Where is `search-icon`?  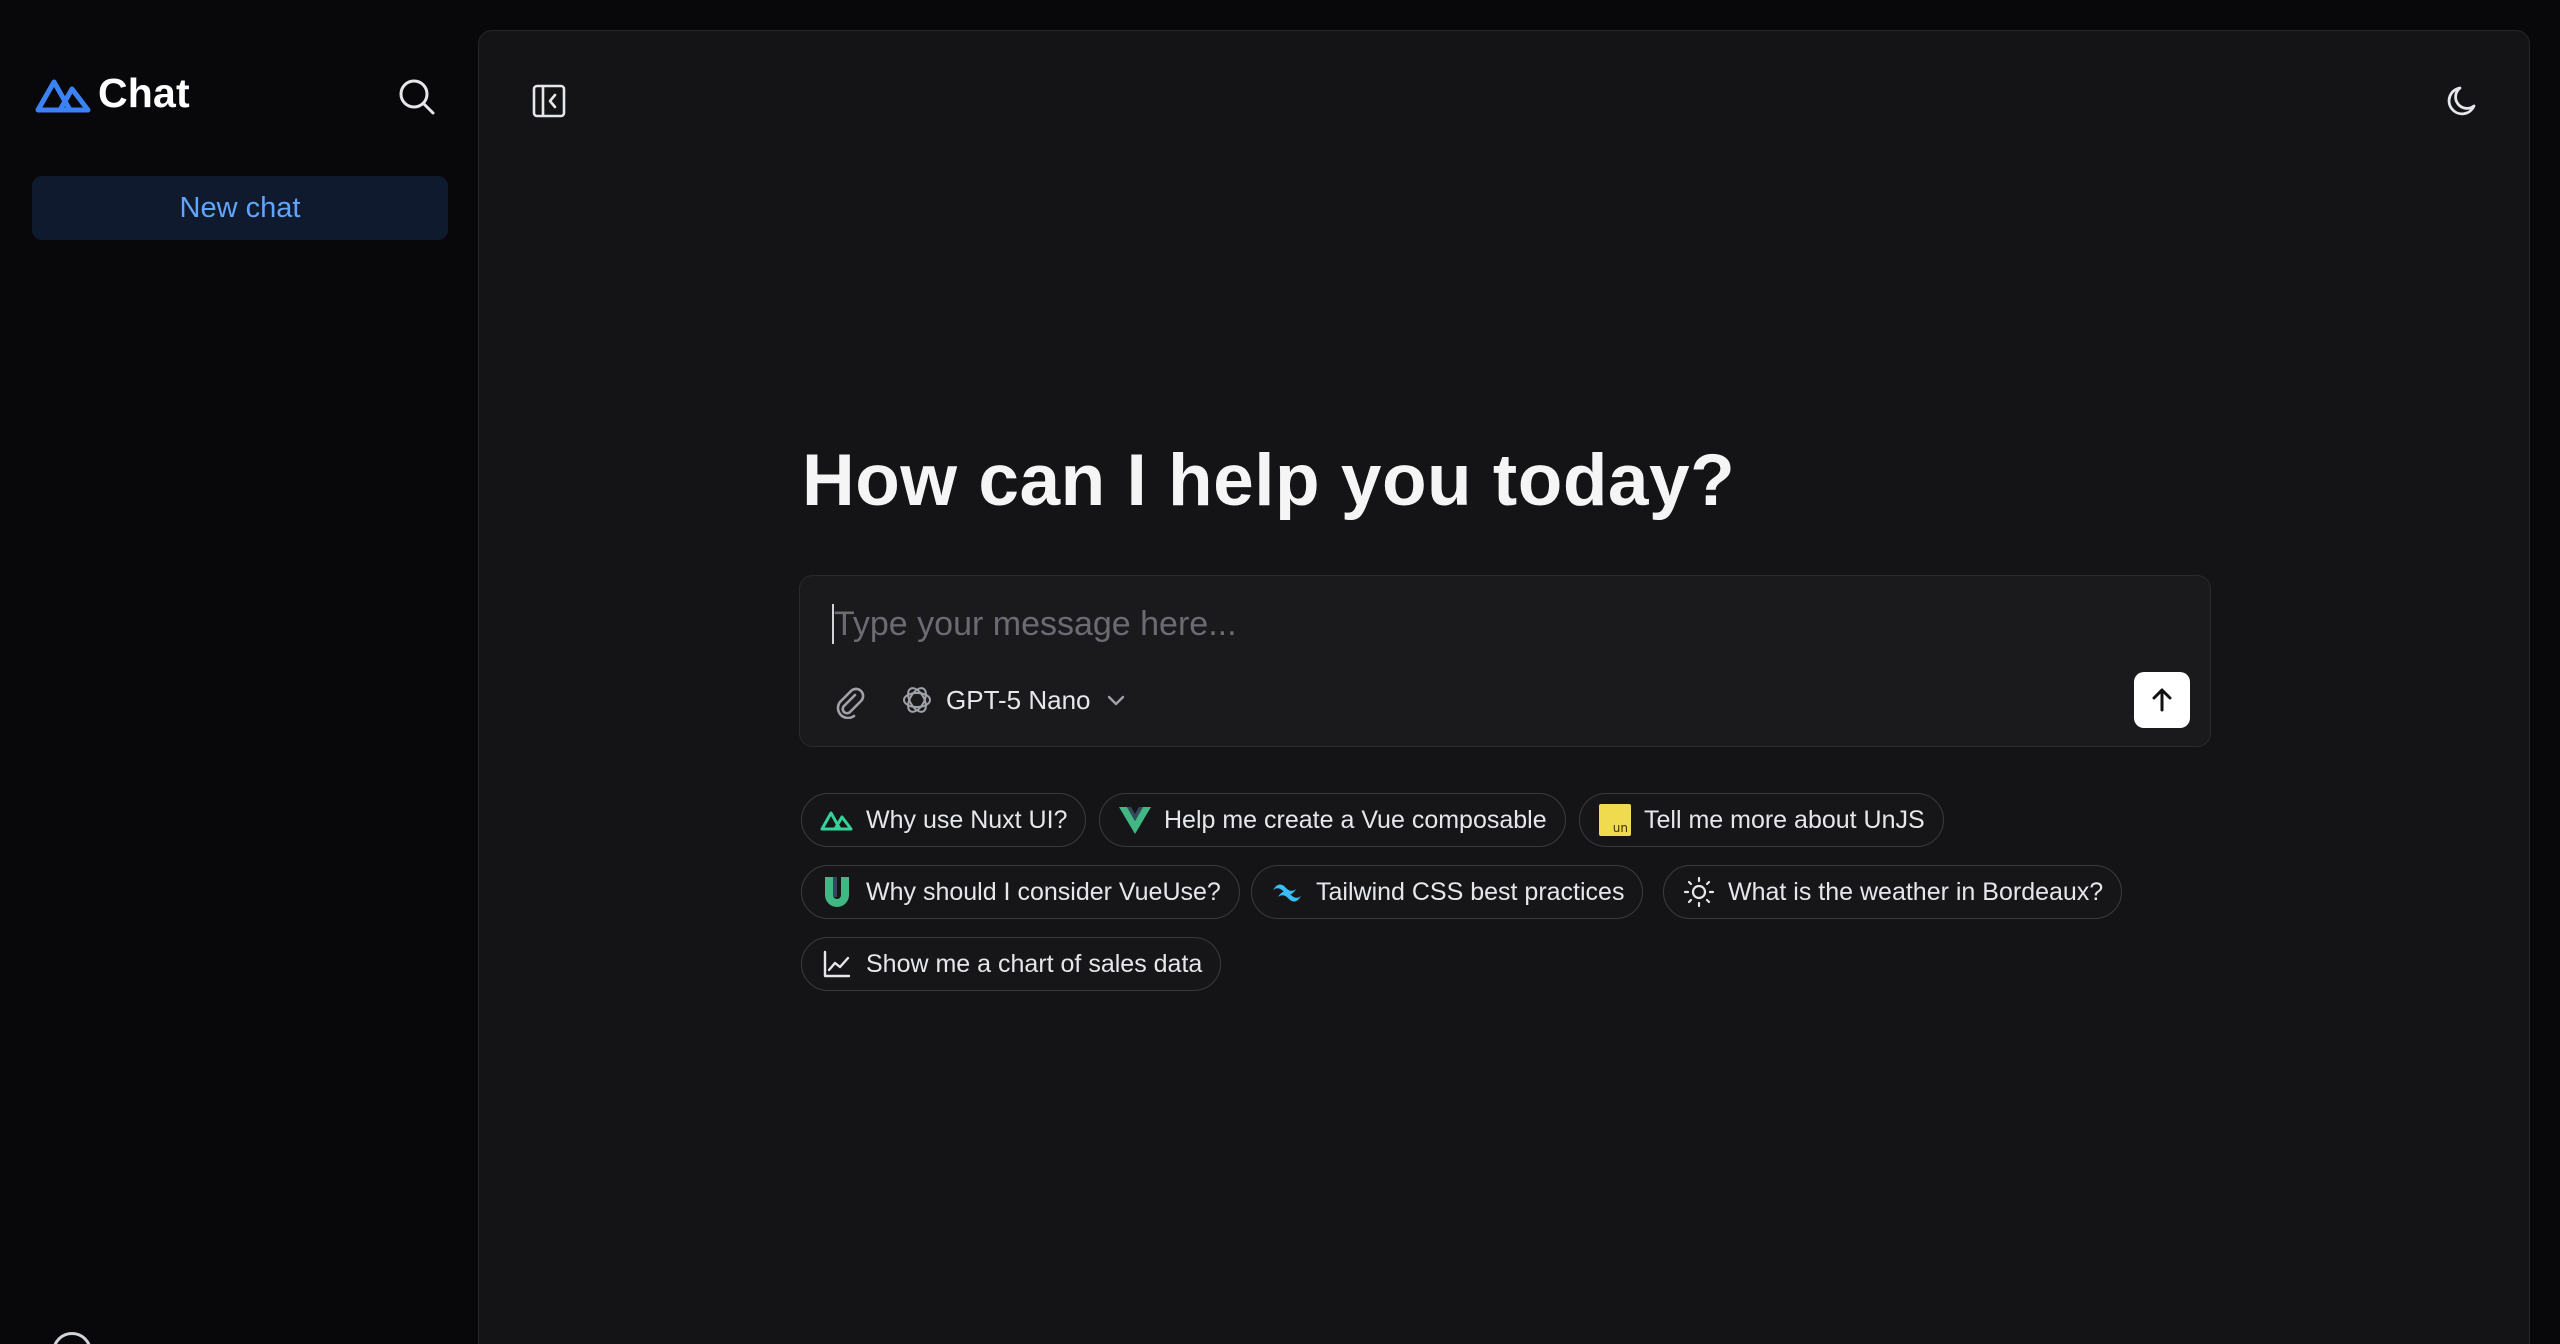
search-icon is located at coordinates (417, 97).